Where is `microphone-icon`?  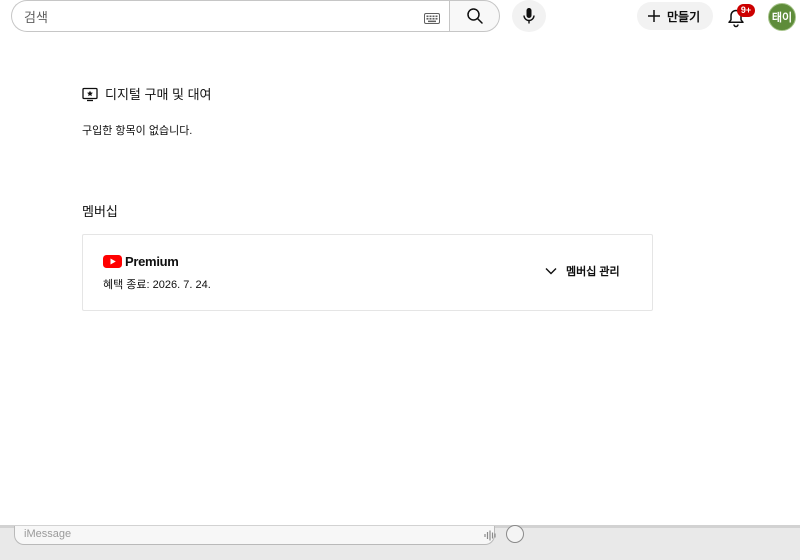 microphone-icon is located at coordinates (529, 16).